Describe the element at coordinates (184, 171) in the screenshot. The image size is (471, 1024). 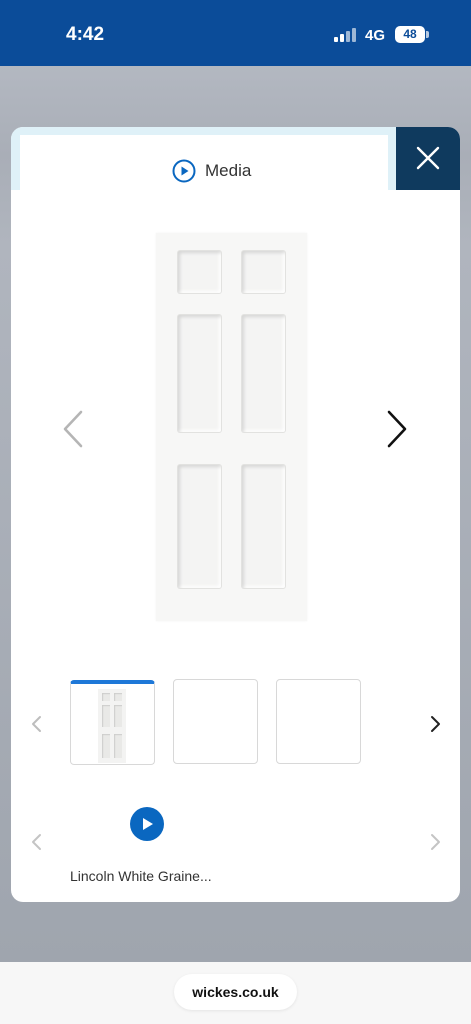
I see `play-circle-icon` at that location.